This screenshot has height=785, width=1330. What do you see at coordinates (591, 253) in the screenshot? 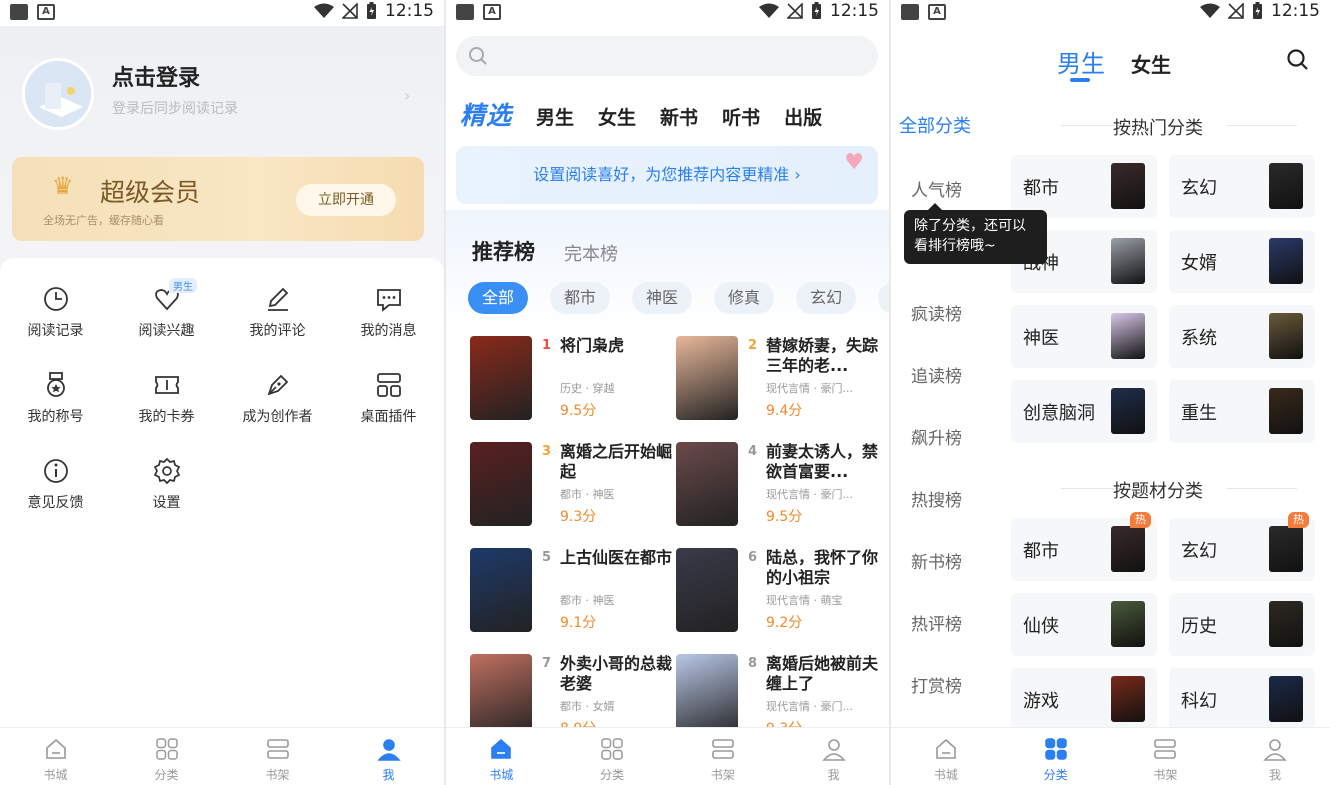
I see `tab-complete-rank: 完本榜` at bounding box center [591, 253].